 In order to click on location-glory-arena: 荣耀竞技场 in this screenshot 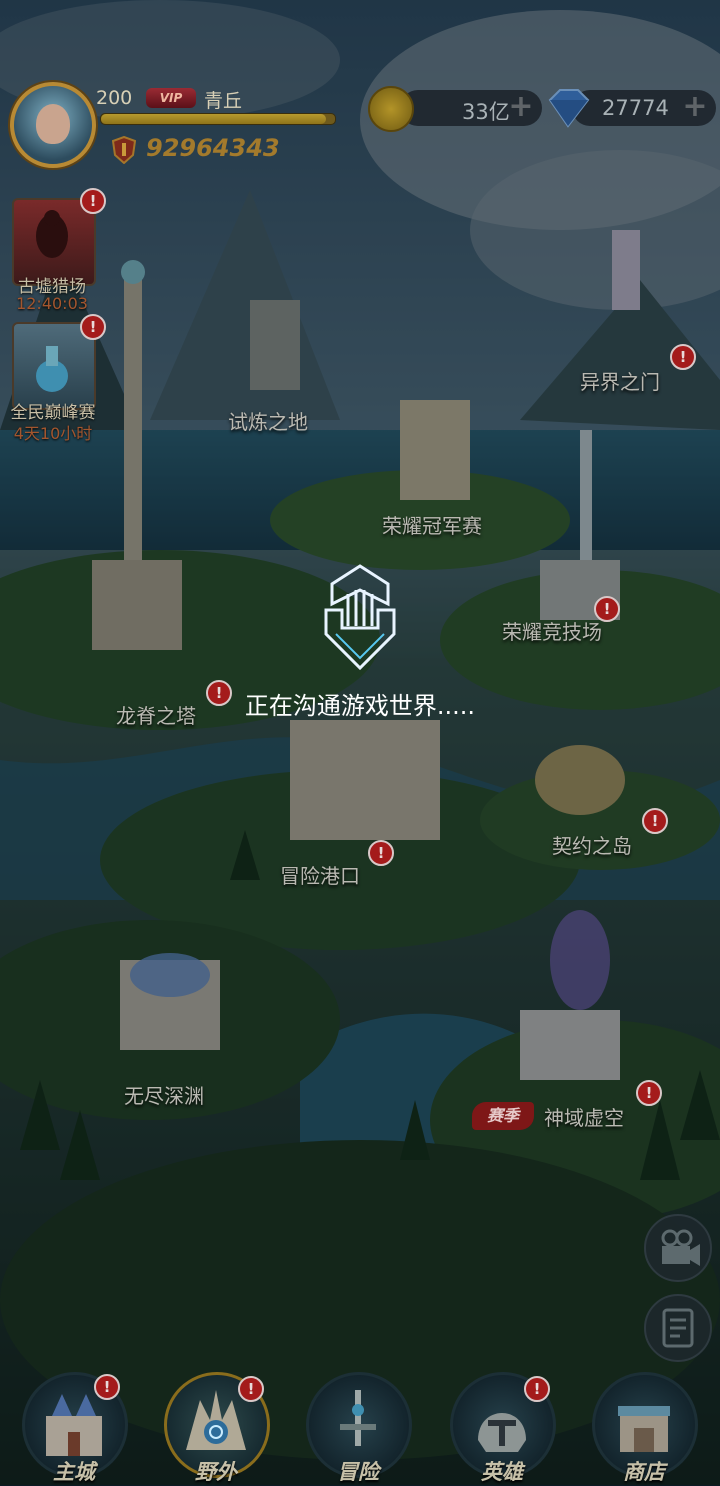, I will do `click(552, 630)`.